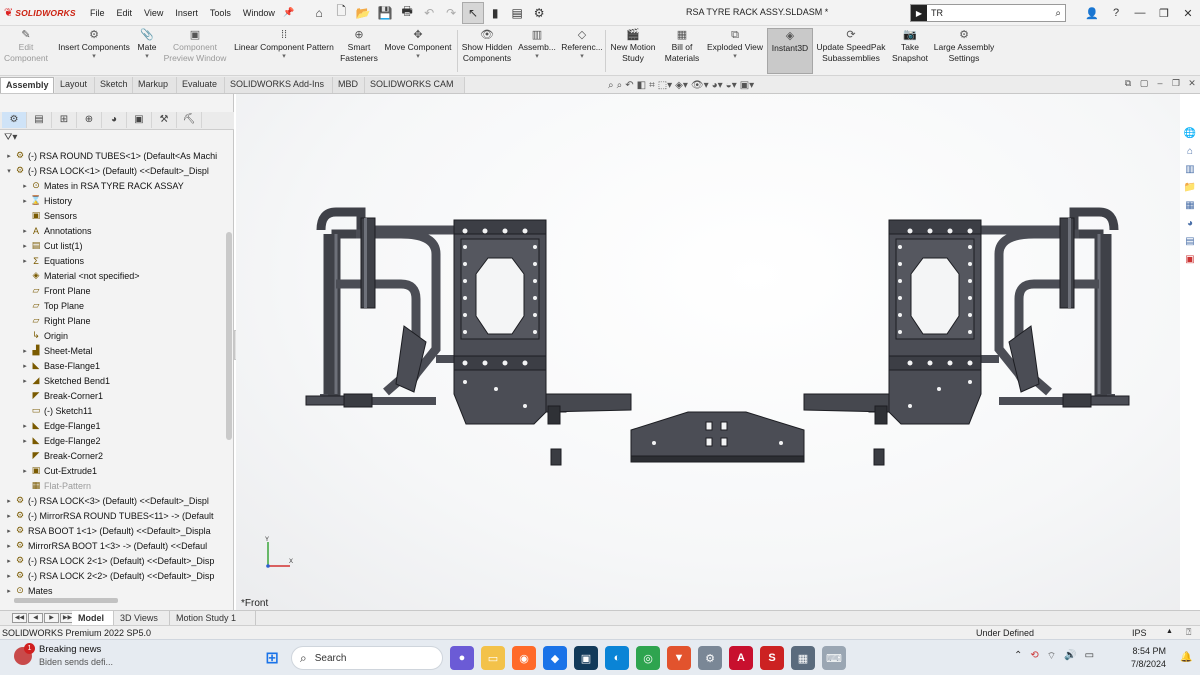 The width and height of the screenshot is (1200, 675). What do you see at coordinates (385, 13) in the screenshot?
I see `save-icon: 💾` at bounding box center [385, 13].